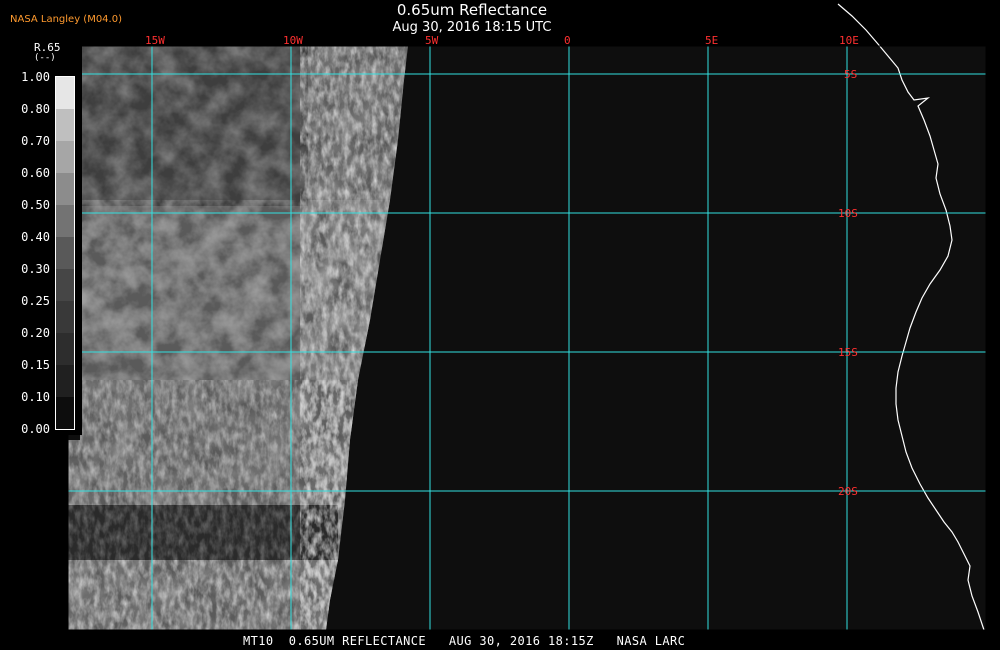 The height and width of the screenshot is (650, 1000). Describe the element at coordinates (35, 269) in the screenshot. I see `legend-label: 0.30` at that location.